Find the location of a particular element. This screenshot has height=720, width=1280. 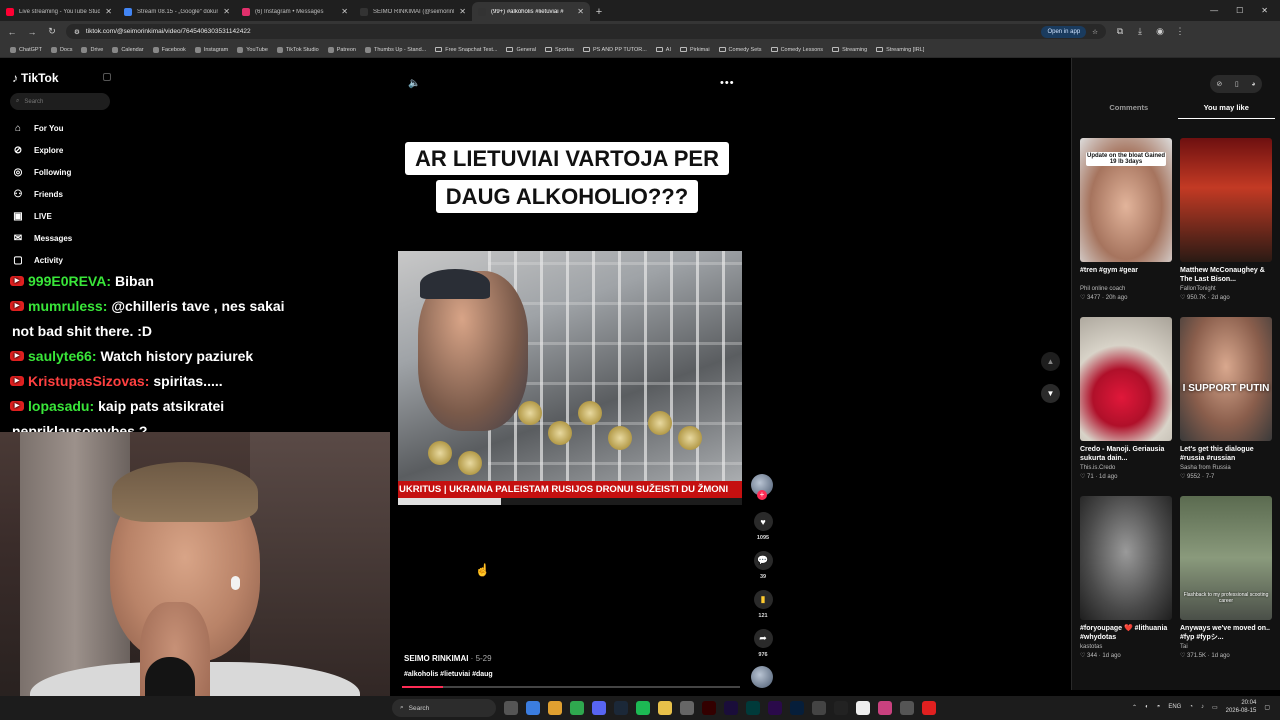

browser-tab: Live streaming - YouTube Studio ✕ is located at coordinates (59, 11).